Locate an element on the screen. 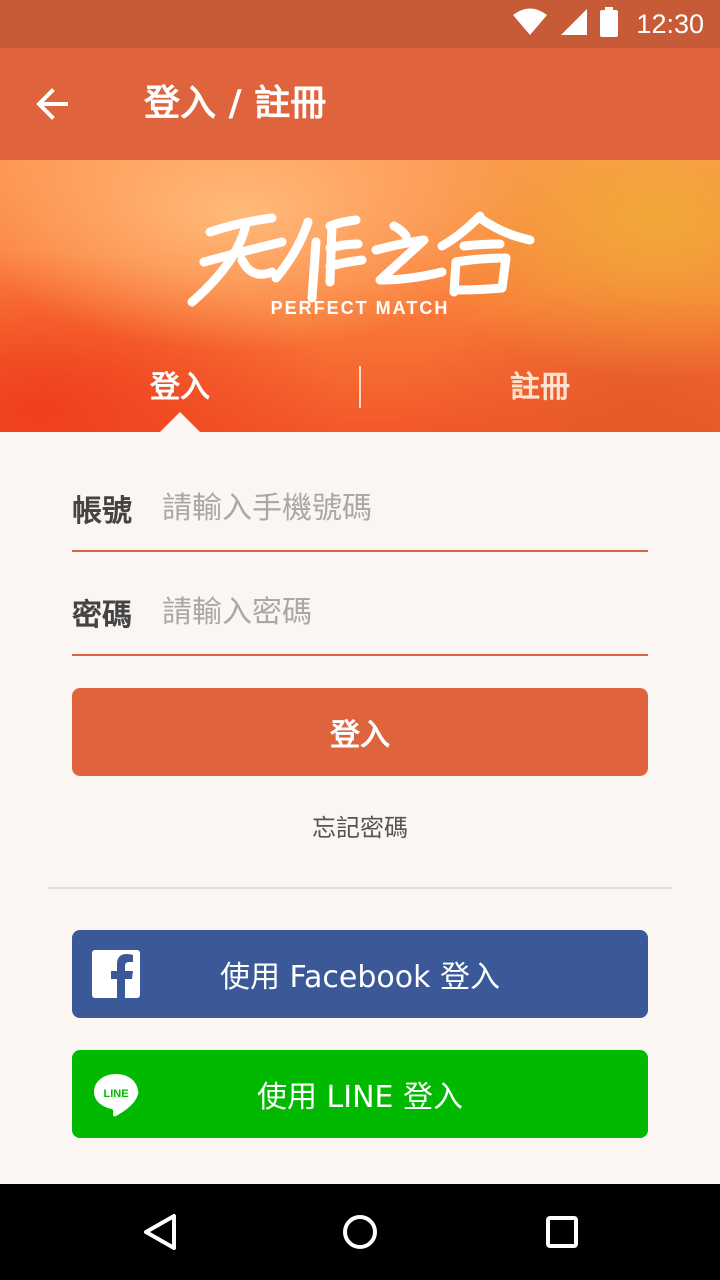  status-icons: 12:30 is located at coordinates (608, 24).